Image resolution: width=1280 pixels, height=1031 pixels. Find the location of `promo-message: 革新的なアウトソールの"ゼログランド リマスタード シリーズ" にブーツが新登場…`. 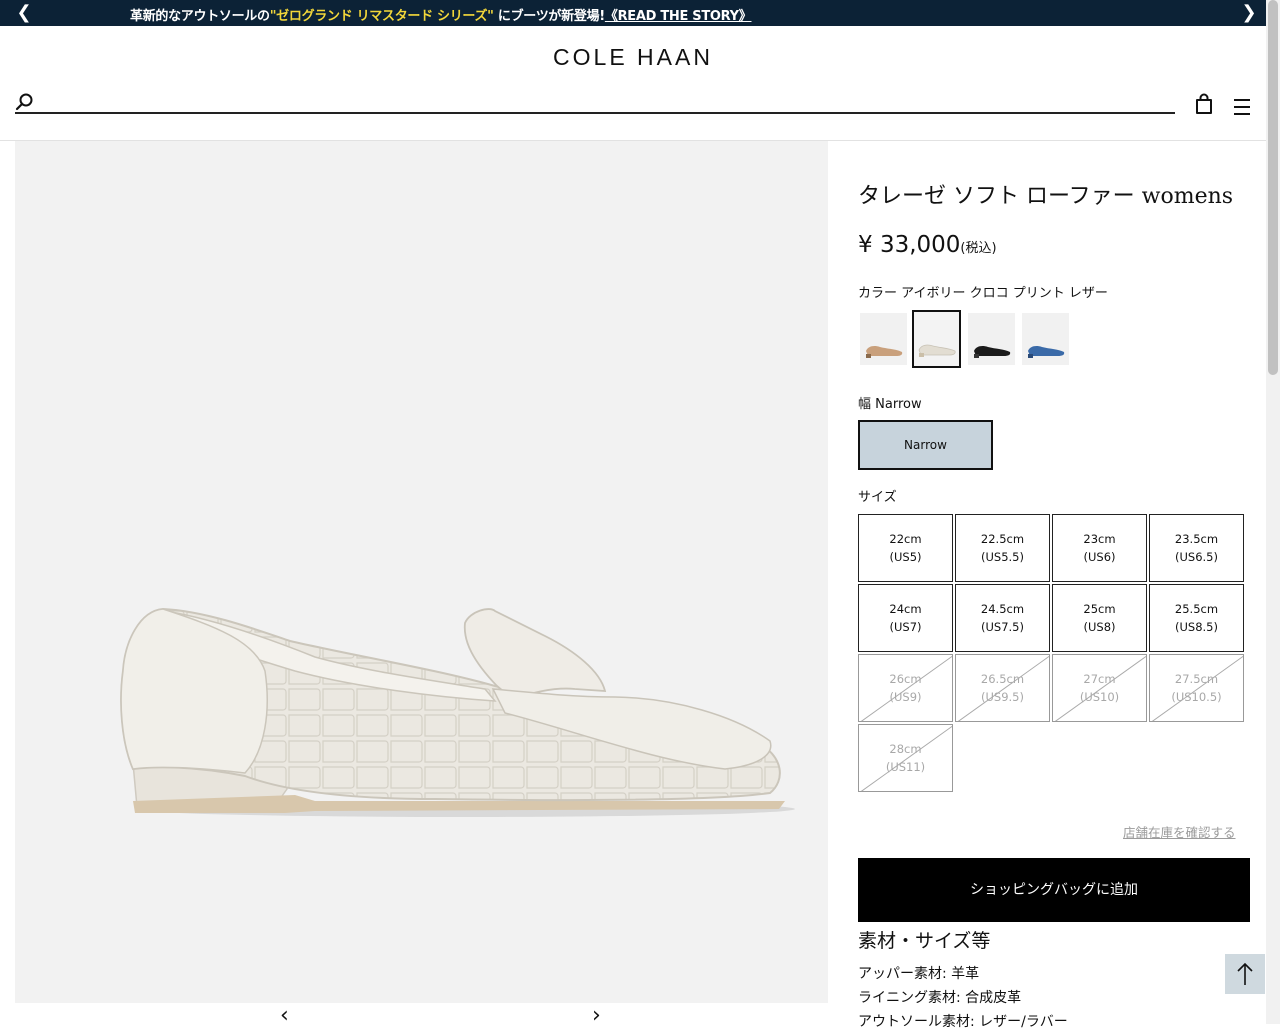

promo-message: 革新的なアウトソールの"ゼログランド リマスタード シリーズ" にブーツが新登場… is located at coordinates (441, 14).